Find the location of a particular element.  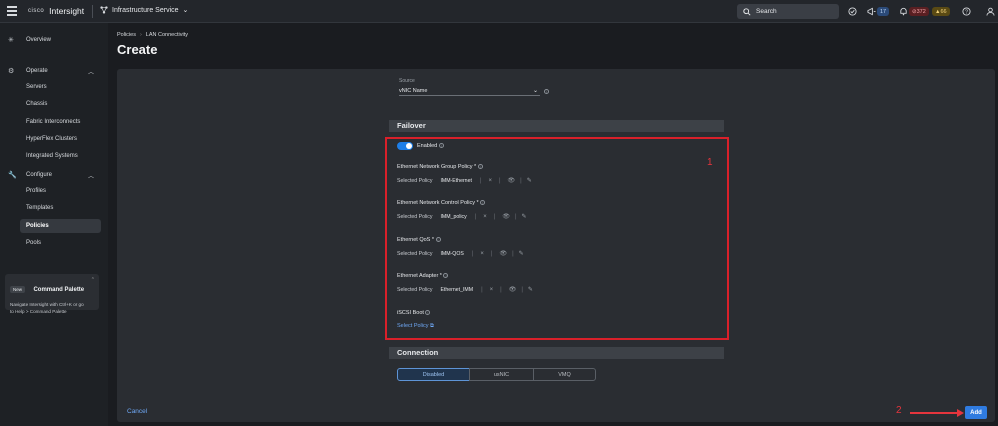

warning-count: 66 is located at coordinates (943, 11).